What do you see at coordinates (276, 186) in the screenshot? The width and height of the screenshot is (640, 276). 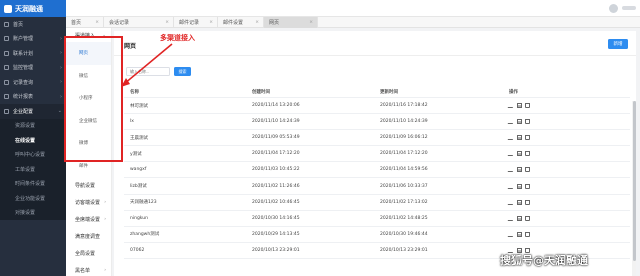 I see `cell-created: 2020/11/02 11:26:46` at bounding box center [276, 186].